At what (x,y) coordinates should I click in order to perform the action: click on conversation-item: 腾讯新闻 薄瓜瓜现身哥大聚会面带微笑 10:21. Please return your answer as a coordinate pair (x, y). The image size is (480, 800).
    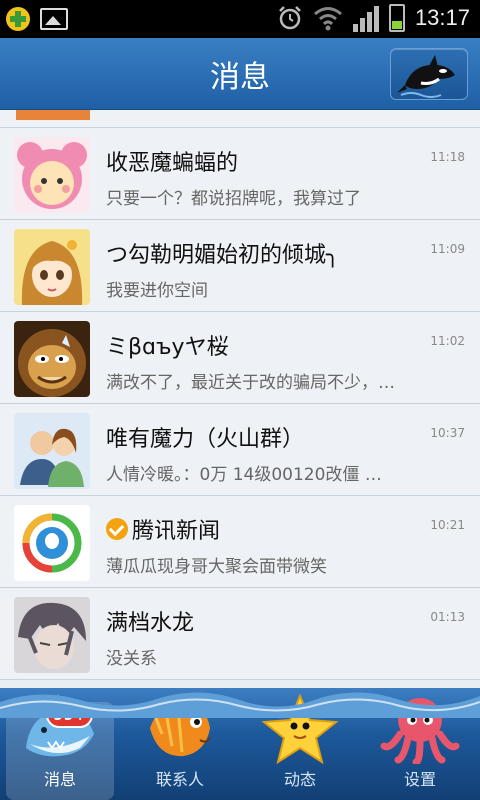
    Looking at the image, I should click on (240, 542).